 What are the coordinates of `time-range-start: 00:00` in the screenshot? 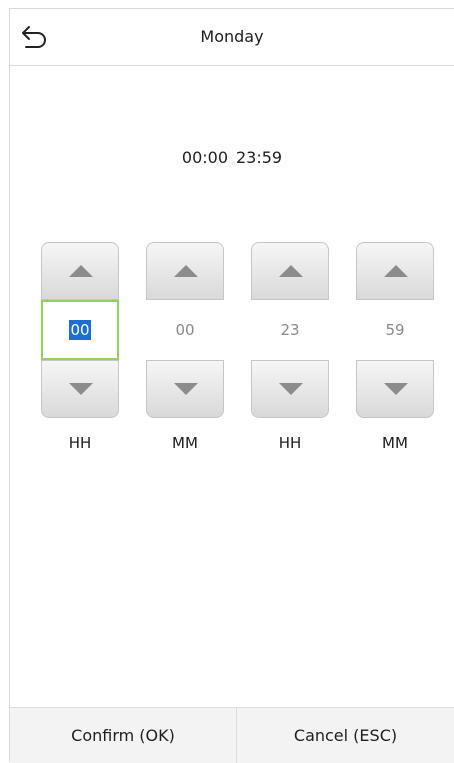 It's located at (204, 157).